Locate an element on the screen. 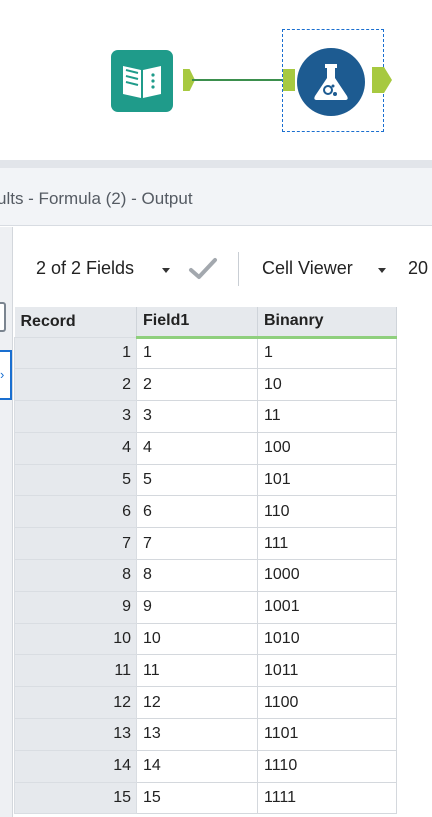 The image size is (432, 817). record-number-cell: 2 is located at coordinates (75, 385).